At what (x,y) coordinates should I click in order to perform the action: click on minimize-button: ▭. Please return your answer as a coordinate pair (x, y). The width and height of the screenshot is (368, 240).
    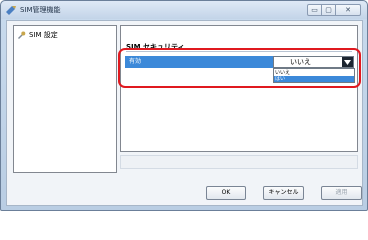
    Looking at the image, I should click on (314, 10).